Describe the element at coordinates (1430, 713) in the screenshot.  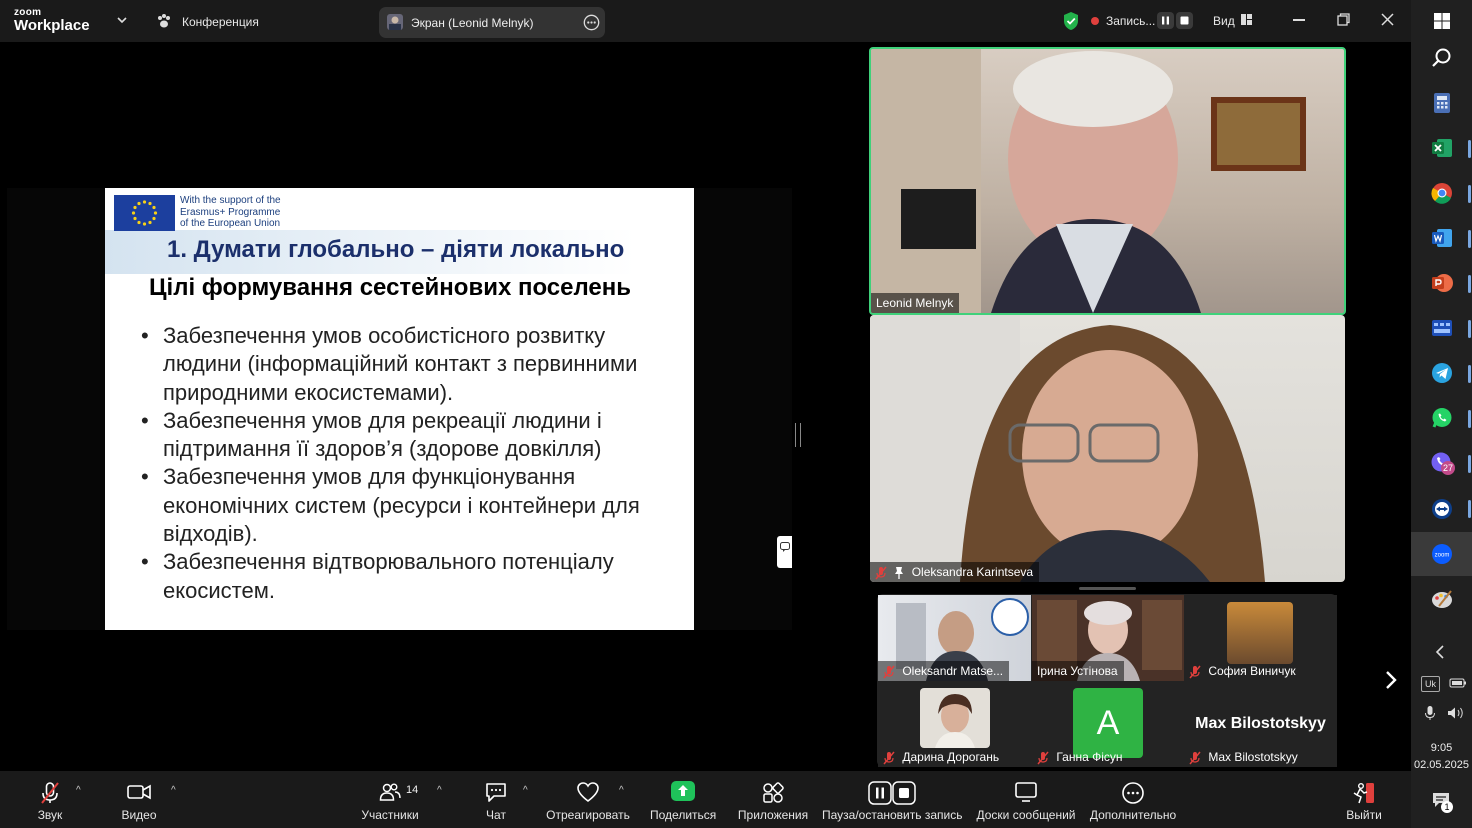
I see `microphone-icon` at that location.